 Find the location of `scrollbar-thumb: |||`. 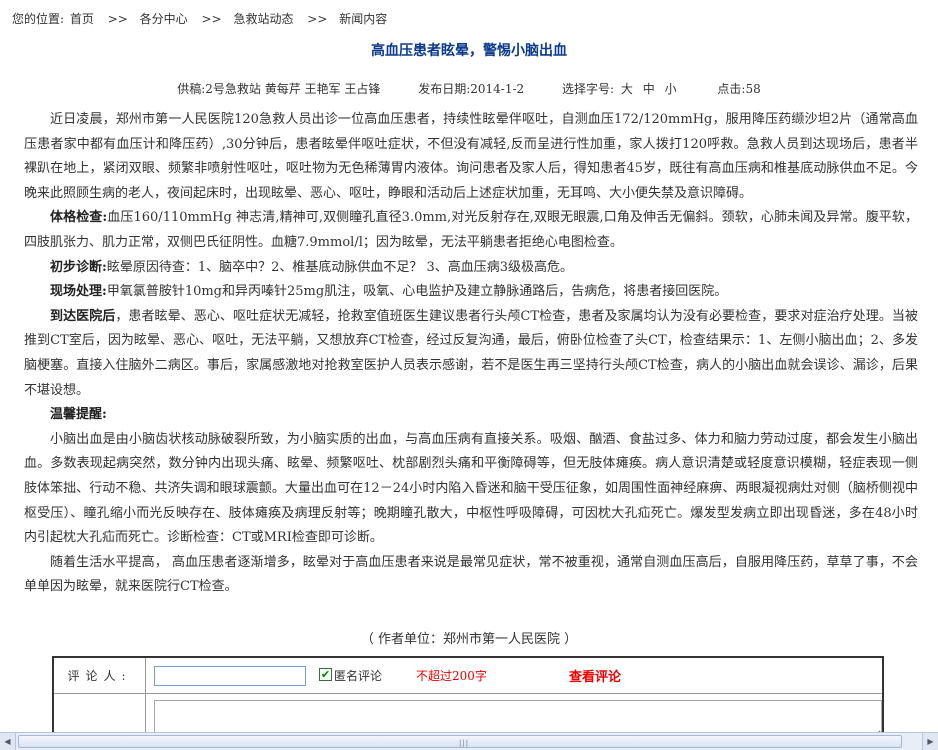

scrollbar-thumb: ||| is located at coordinates (460, 741).